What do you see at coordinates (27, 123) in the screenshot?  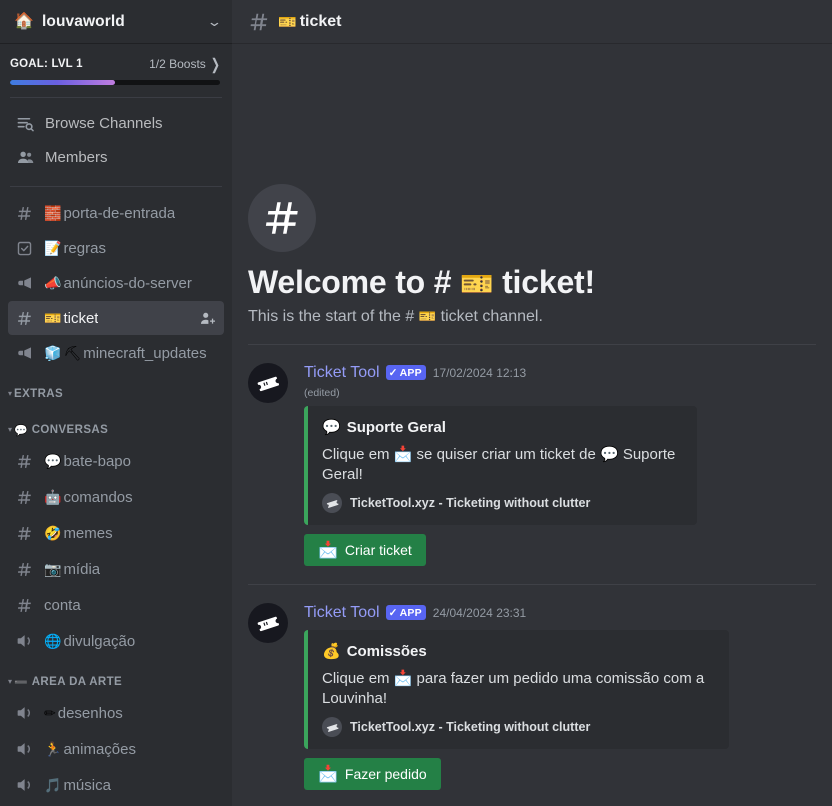 I see `browse-channels-icon` at bounding box center [27, 123].